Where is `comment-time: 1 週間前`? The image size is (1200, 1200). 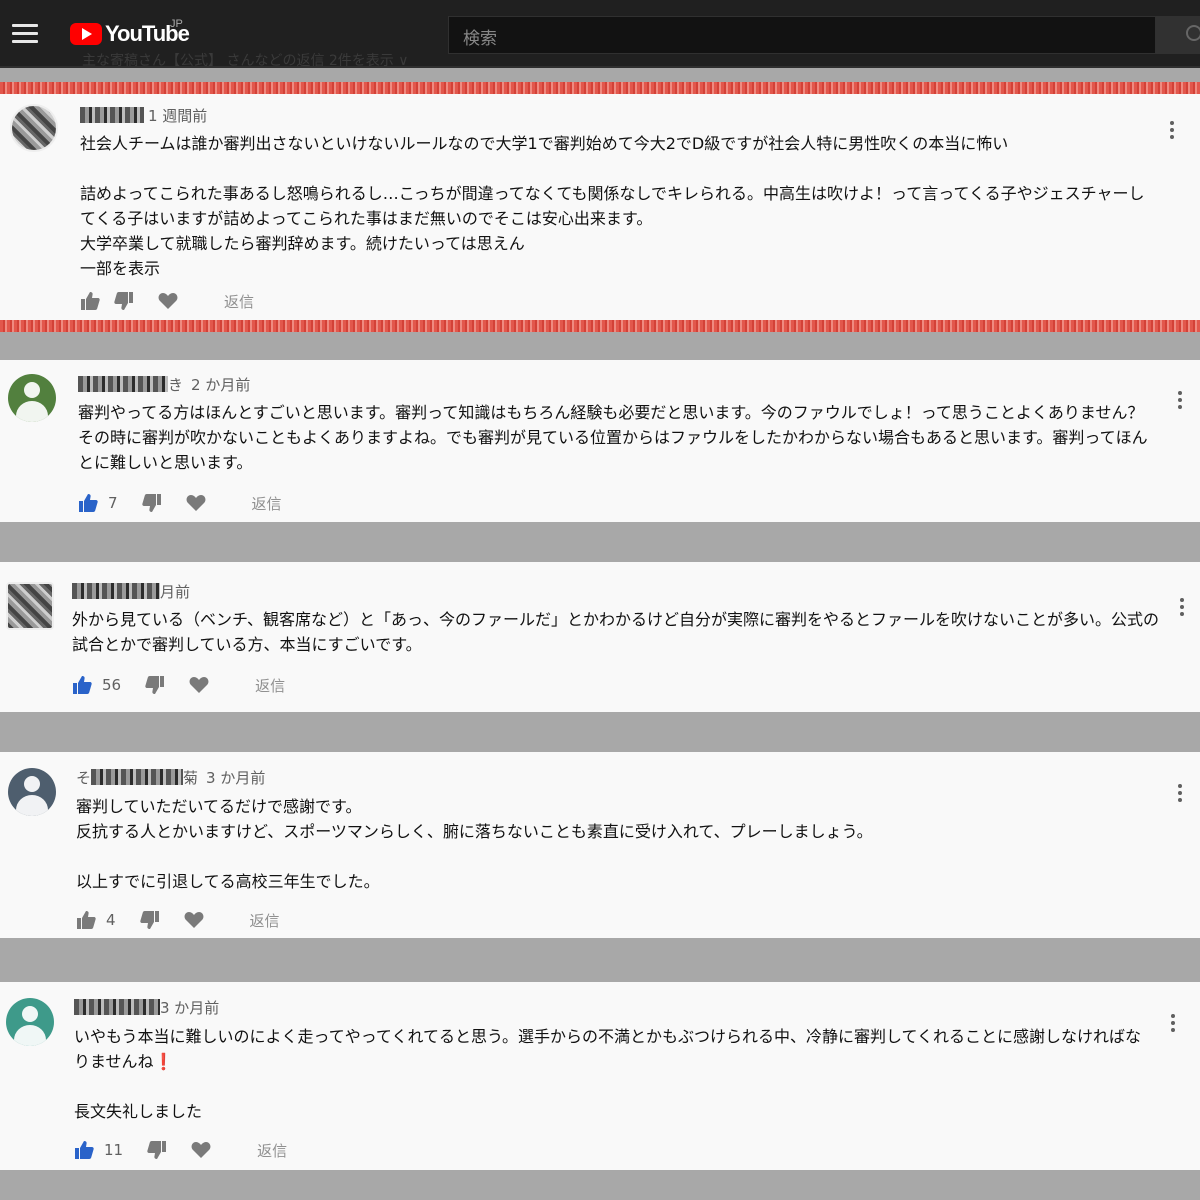 comment-time: 1 週間前 is located at coordinates (177, 115).